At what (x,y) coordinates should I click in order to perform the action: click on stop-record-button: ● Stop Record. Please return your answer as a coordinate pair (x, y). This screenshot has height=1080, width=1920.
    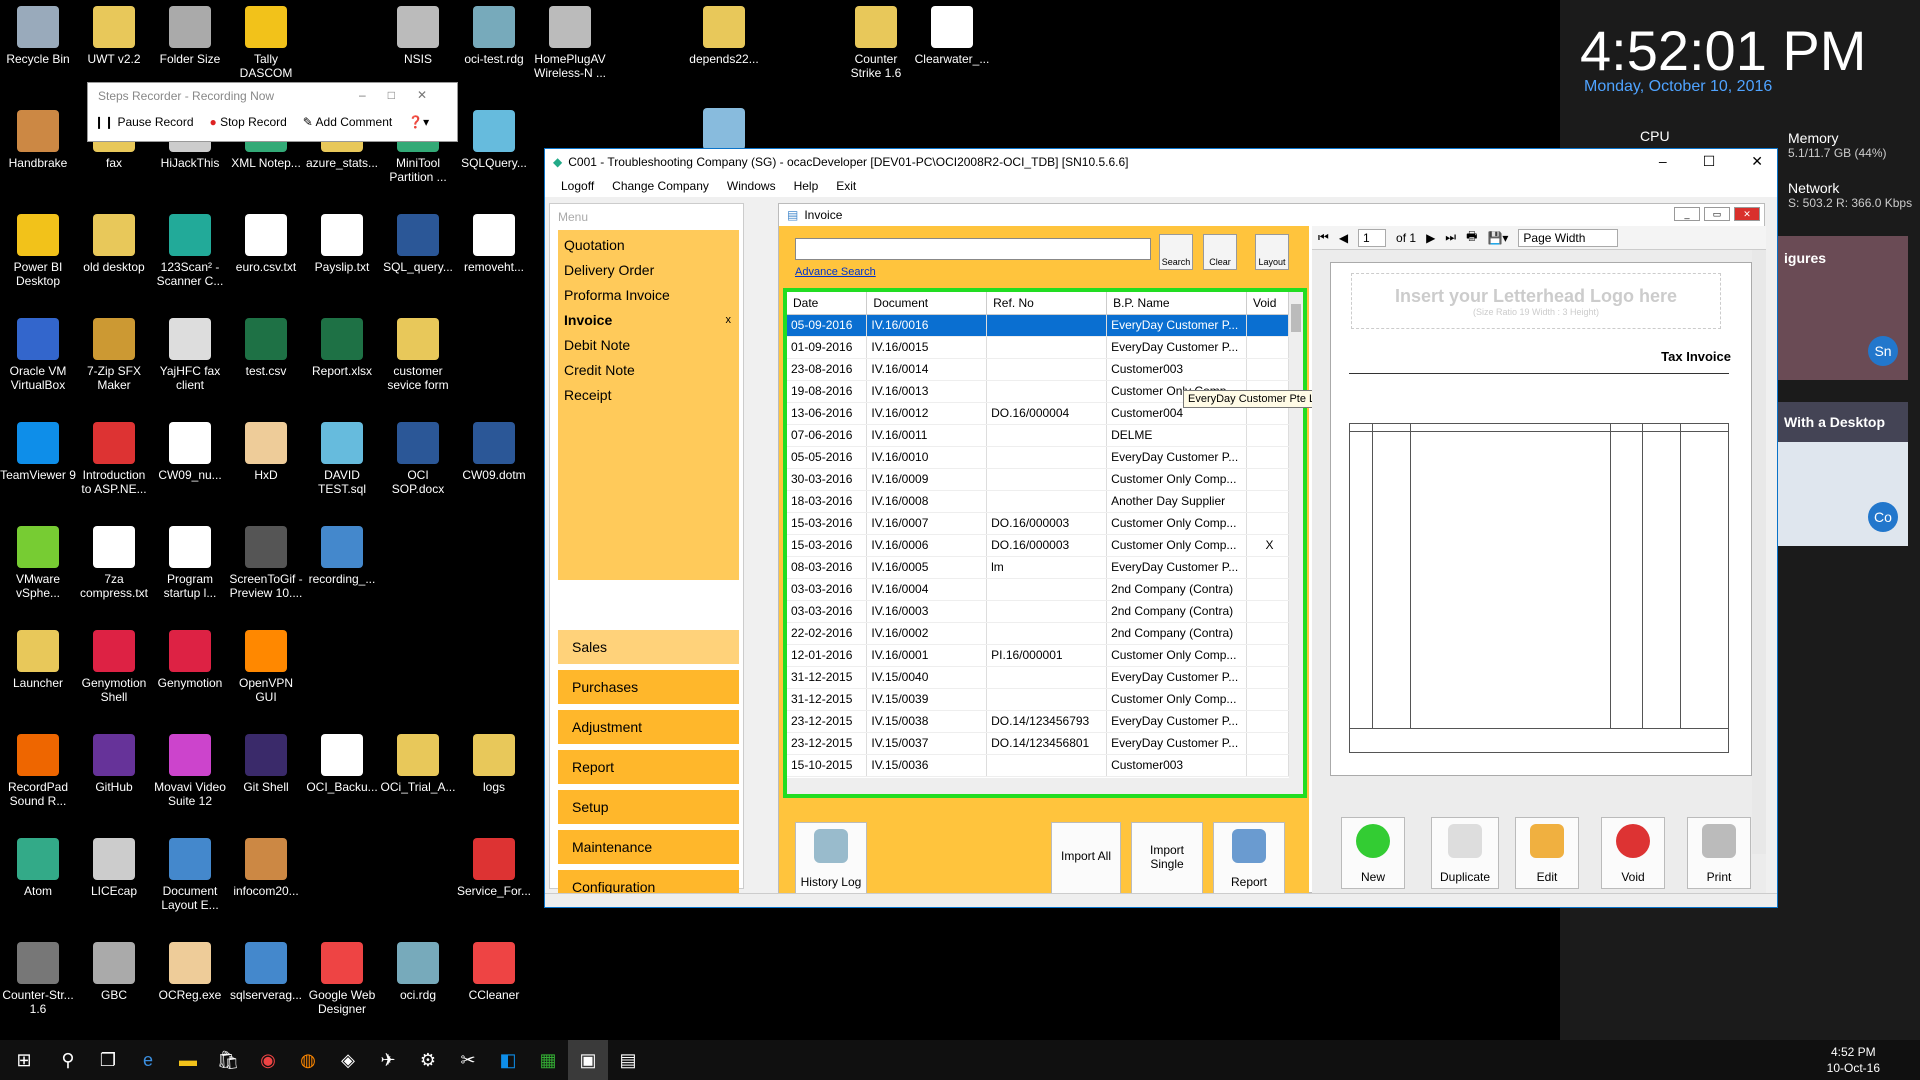
    Looking at the image, I should click on (248, 122).